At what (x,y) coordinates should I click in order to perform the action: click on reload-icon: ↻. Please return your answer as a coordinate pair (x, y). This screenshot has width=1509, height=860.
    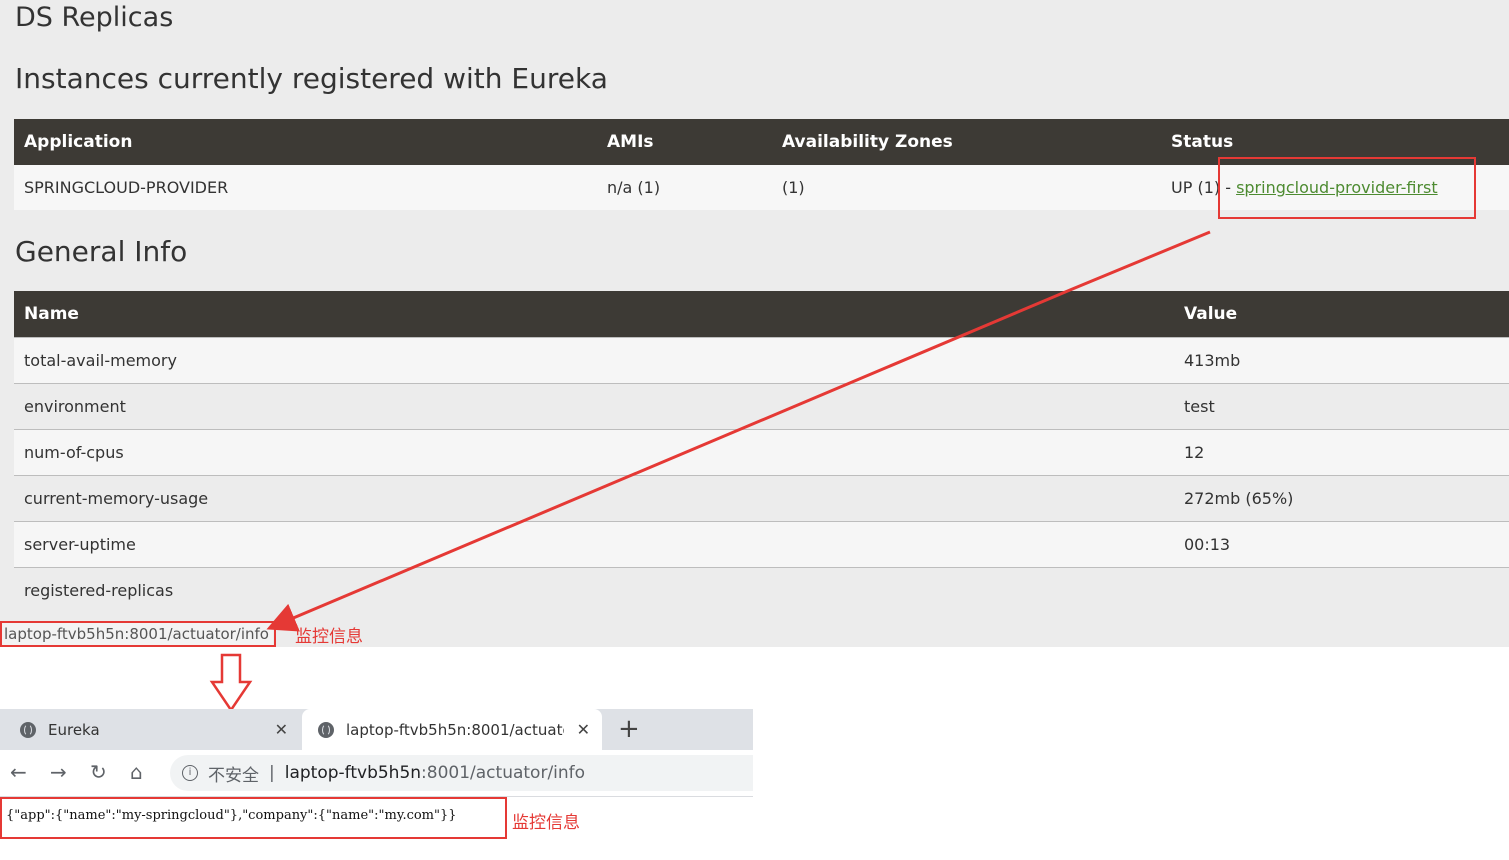
    Looking at the image, I should click on (98, 772).